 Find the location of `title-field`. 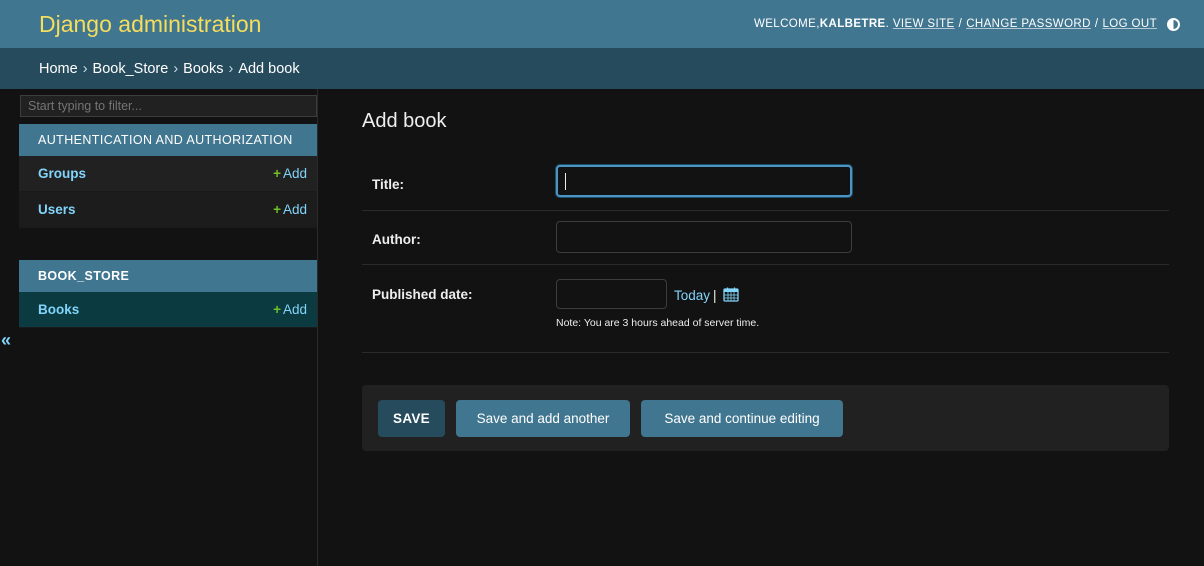

title-field is located at coordinates (704, 181).